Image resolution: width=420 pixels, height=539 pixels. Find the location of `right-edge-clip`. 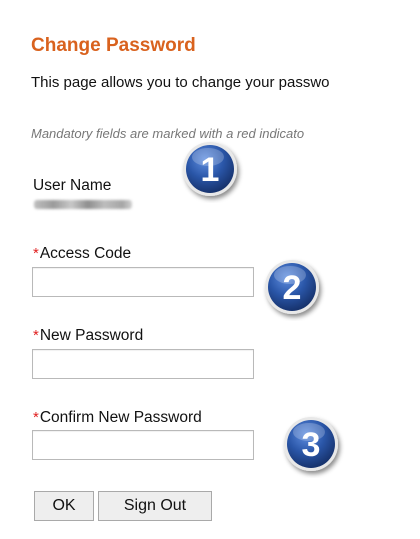

right-edge-clip is located at coordinates (417, 269).